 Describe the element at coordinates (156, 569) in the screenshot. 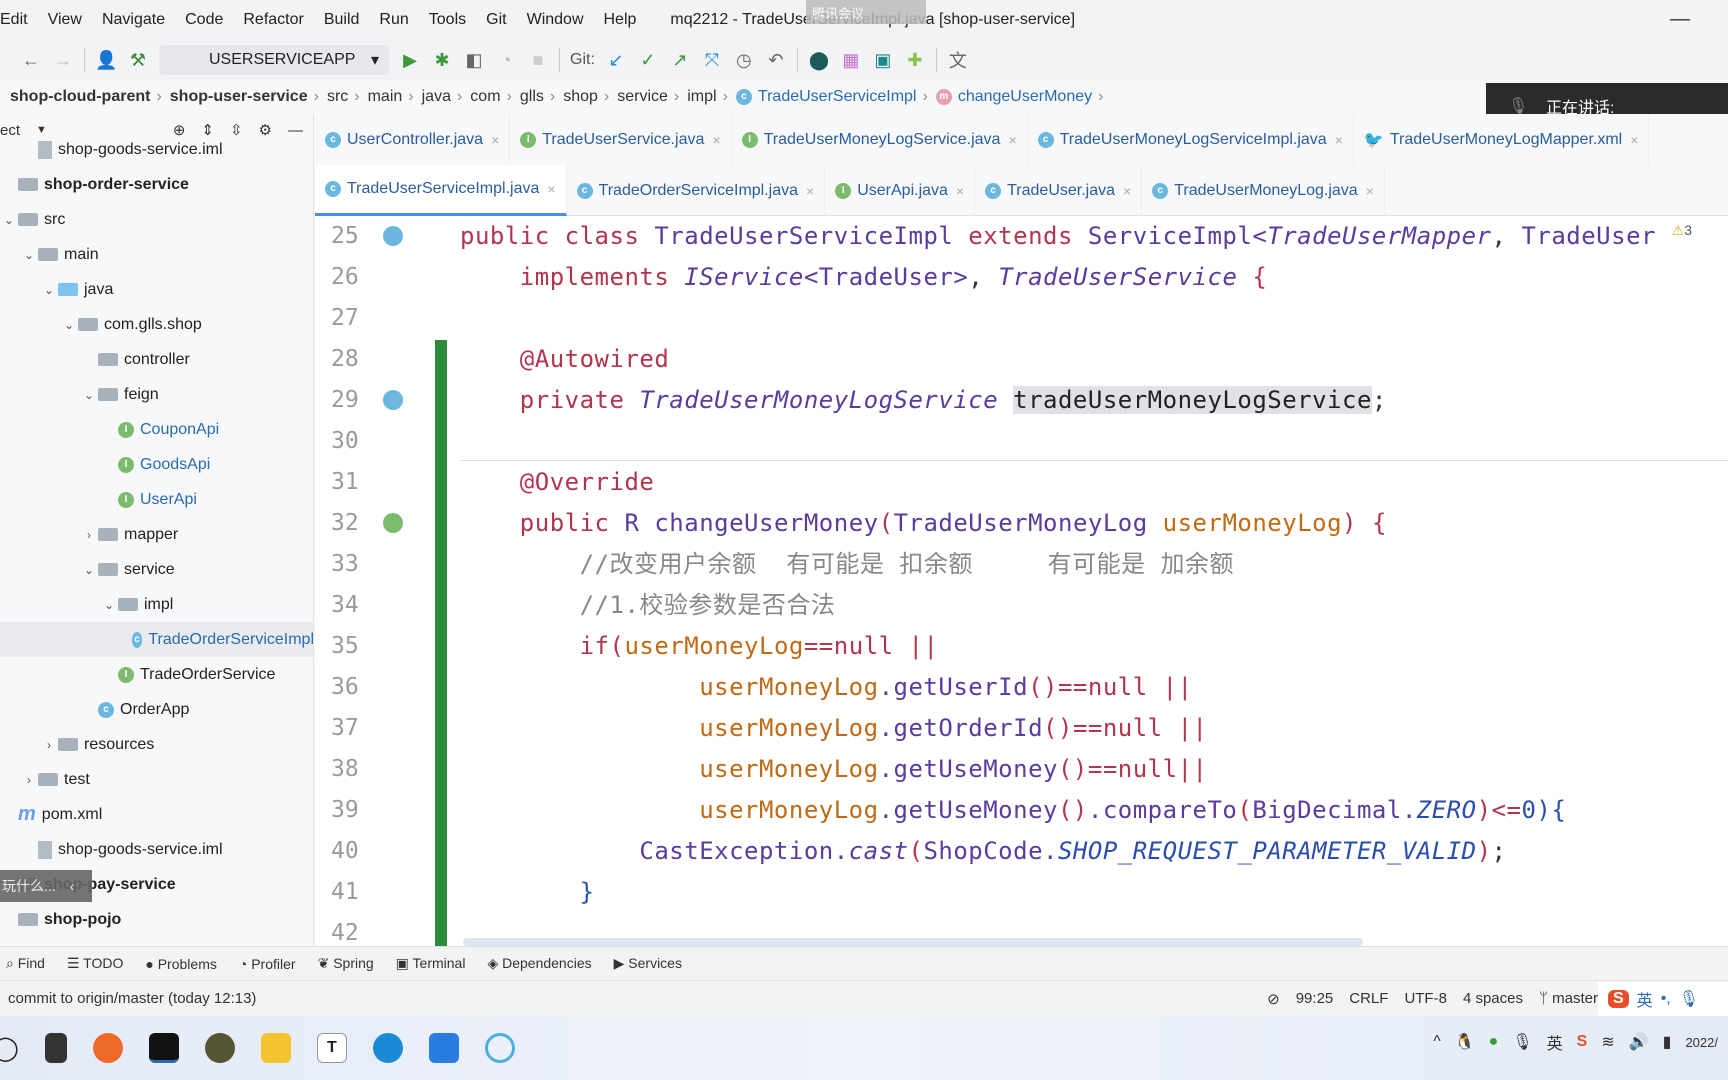

I see `tree-item: ⌄ service` at that location.